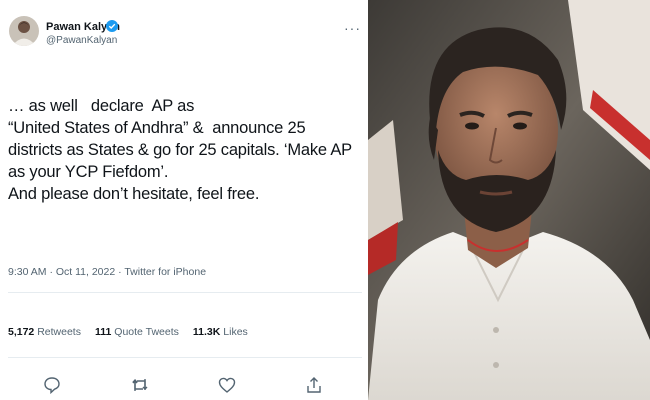  I want to click on retweets-count: 5,172, so click(21, 332).